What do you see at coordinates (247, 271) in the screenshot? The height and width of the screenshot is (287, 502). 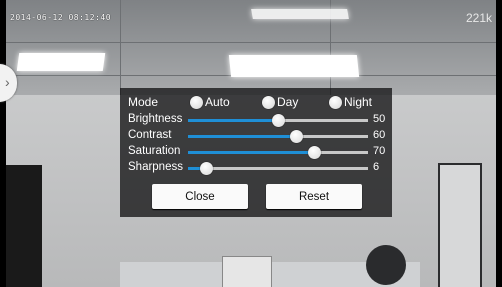 I see `printer` at bounding box center [247, 271].